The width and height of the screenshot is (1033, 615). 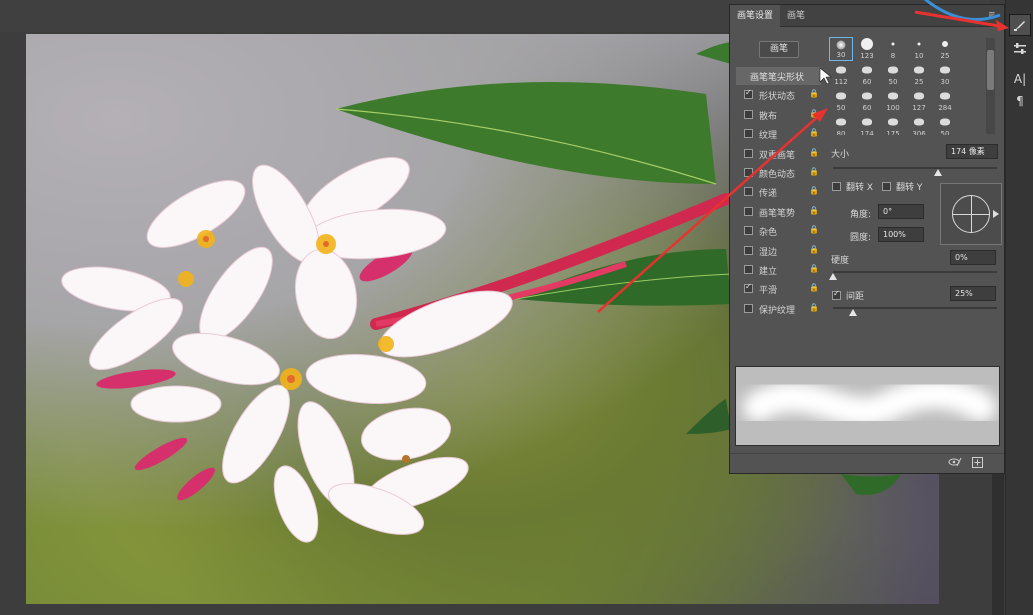 What do you see at coordinates (841, 125) in the screenshot?
I see `brush-preset: 80` at bounding box center [841, 125].